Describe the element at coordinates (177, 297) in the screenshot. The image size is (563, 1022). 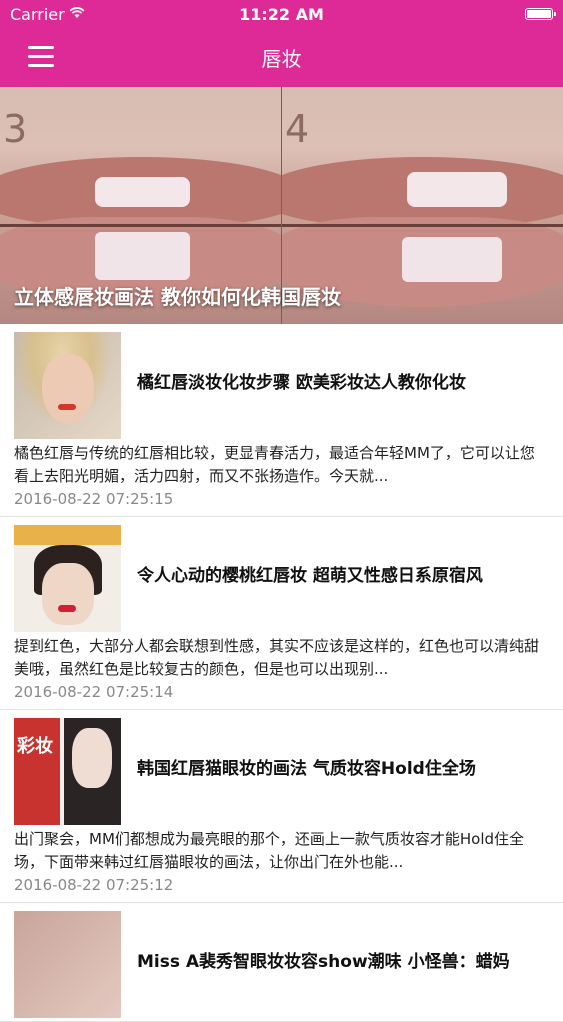
I see `banner-caption: 立体感唇妆画法 教你如何化韩国唇妆` at that location.